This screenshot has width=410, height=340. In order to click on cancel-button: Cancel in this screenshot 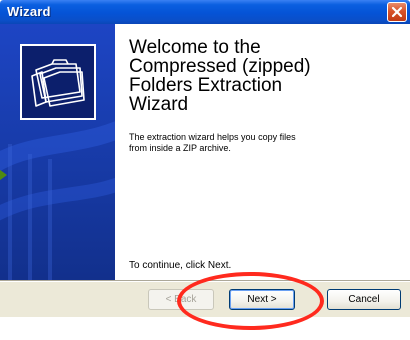, I will do `click(364, 299)`.